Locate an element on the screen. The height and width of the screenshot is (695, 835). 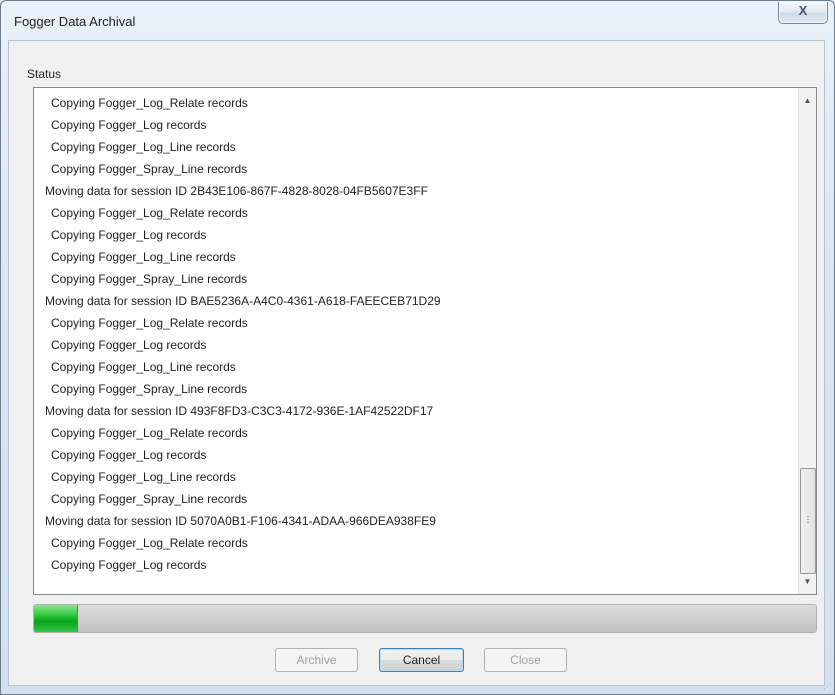
close-window-button: X is located at coordinates (803, 13).